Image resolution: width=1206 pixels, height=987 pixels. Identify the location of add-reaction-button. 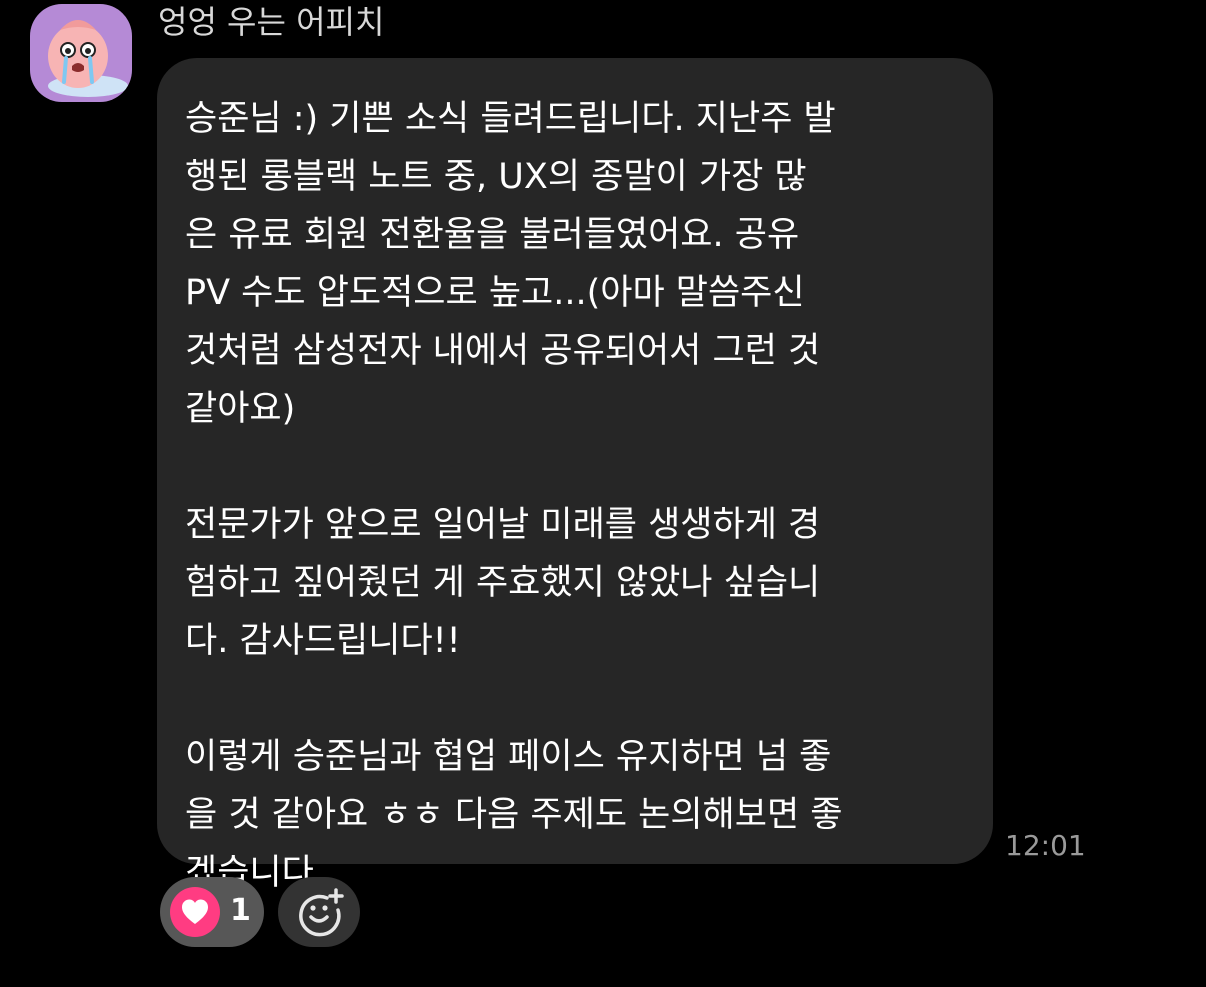
(319, 912).